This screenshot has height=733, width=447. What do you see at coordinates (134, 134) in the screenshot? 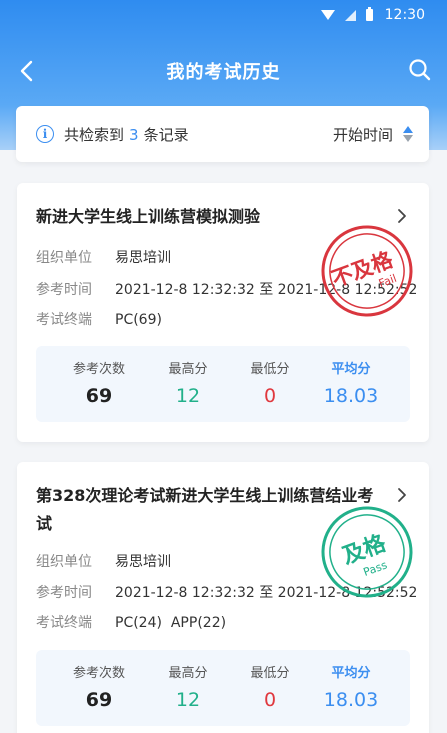
I see `result-count-number: 3` at bounding box center [134, 134].